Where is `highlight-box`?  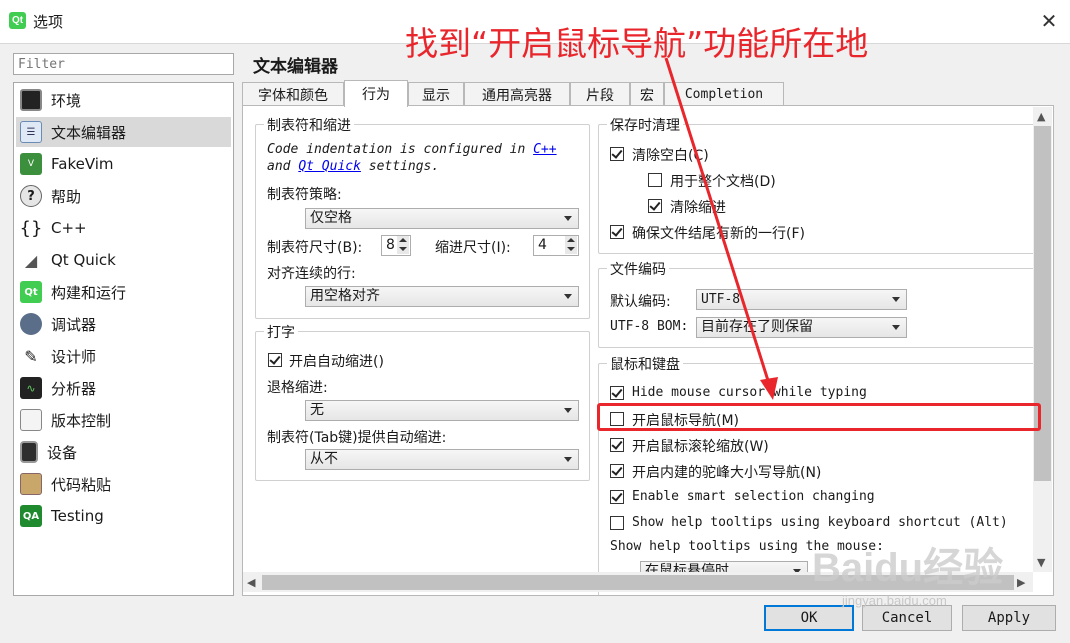
highlight-box is located at coordinates (819, 417).